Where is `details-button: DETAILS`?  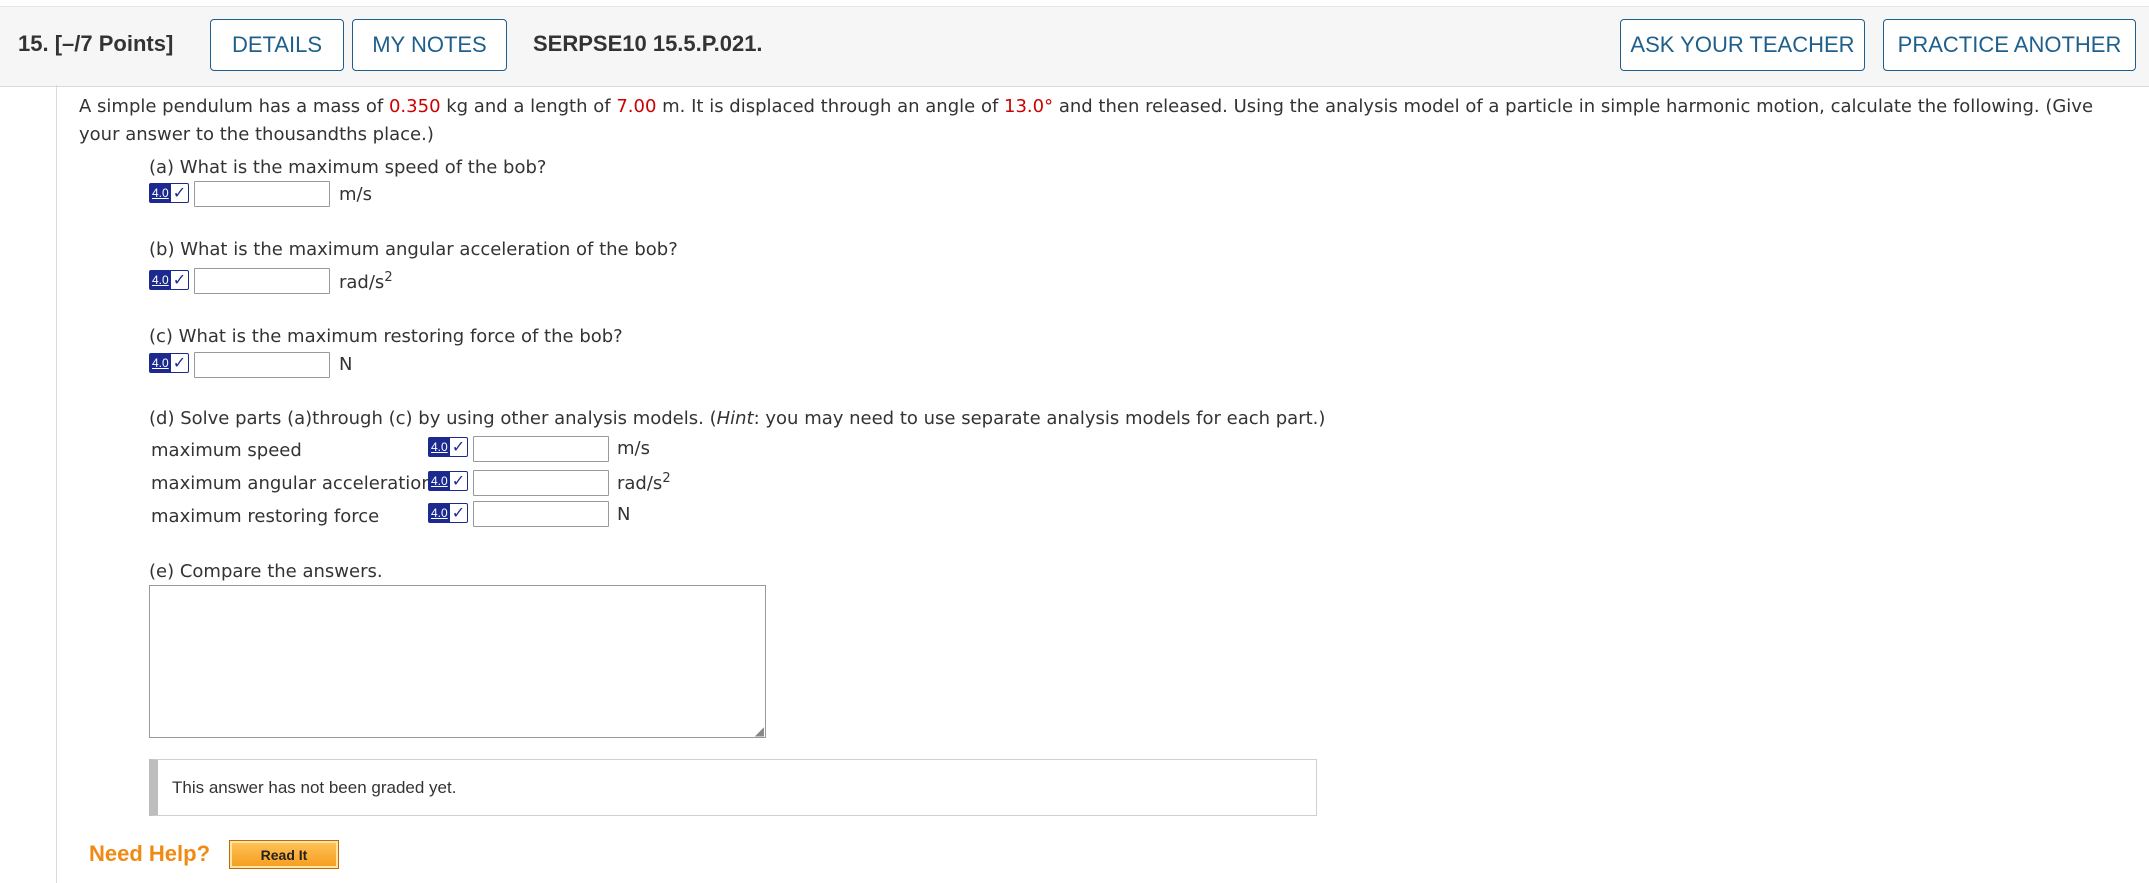
details-button: DETAILS is located at coordinates (277, 45).